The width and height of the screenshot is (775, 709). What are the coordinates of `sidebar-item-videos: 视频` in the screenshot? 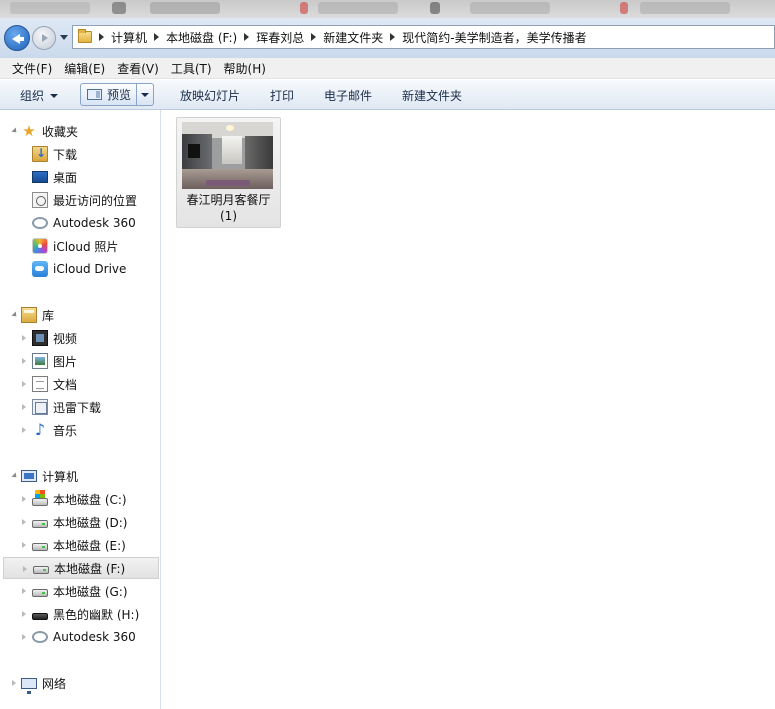 It's located at (49, 338).